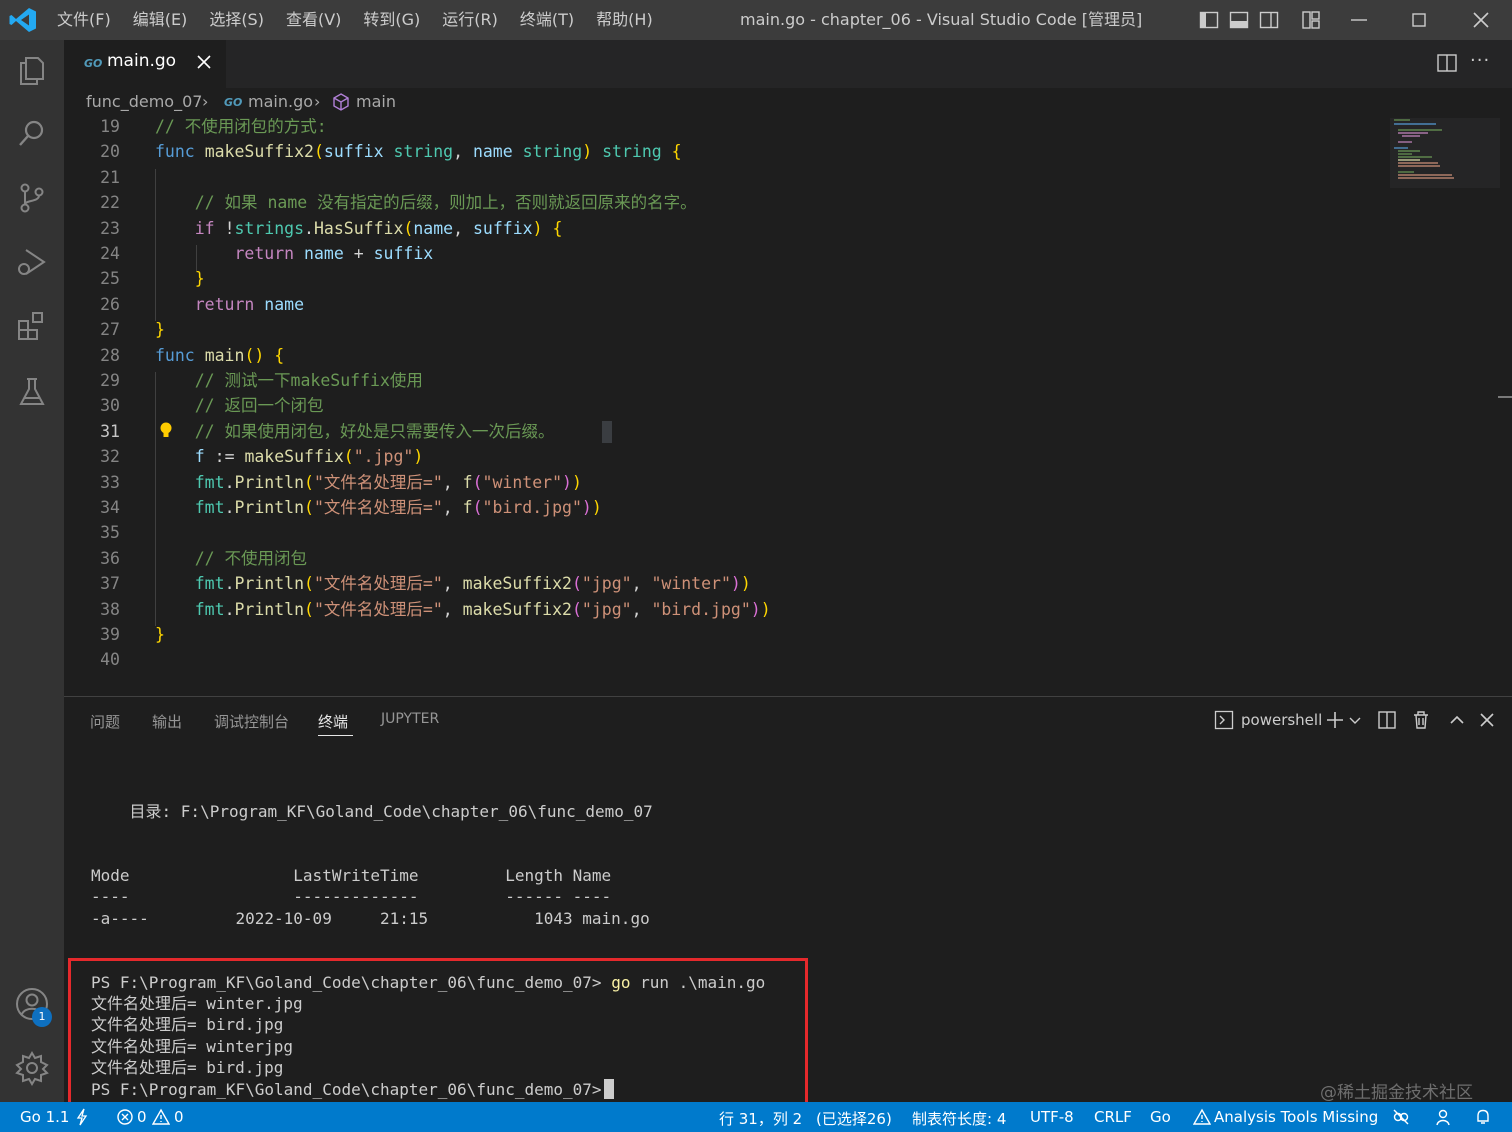 This screenshot has width=1512, height=1132. Describe the element at coordinates (1505, 397) in the screenshot. I see `scrollbar-marker` at that location.